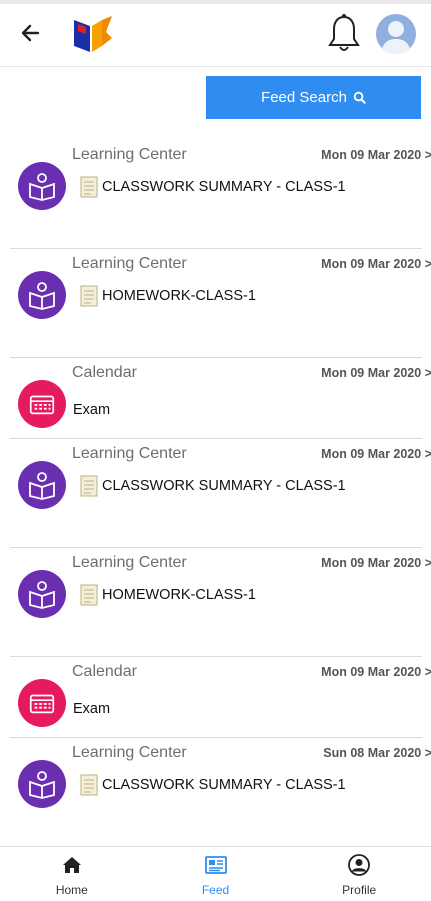 The height and width of the screenshot is (901, 431). Describe the element at coordinates (359, 865) in the screenshot. I see `profile-icon` at that location.